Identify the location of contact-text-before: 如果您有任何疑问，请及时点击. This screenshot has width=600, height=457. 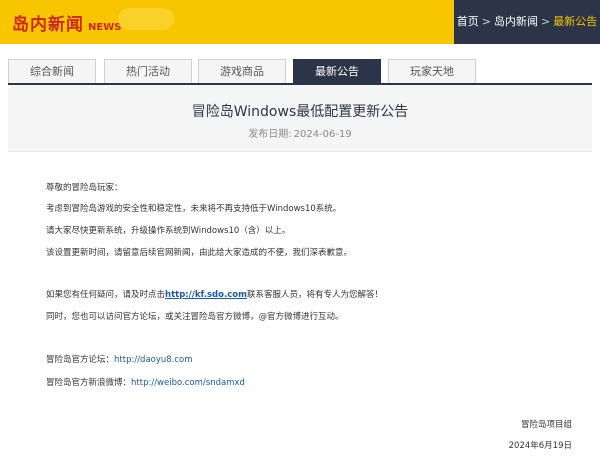
(106, 295).